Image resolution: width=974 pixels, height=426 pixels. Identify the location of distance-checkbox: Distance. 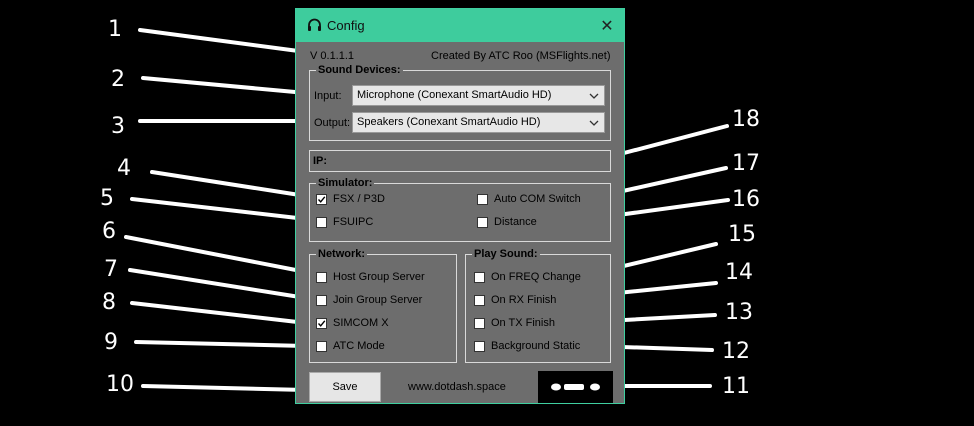
(507, 222).